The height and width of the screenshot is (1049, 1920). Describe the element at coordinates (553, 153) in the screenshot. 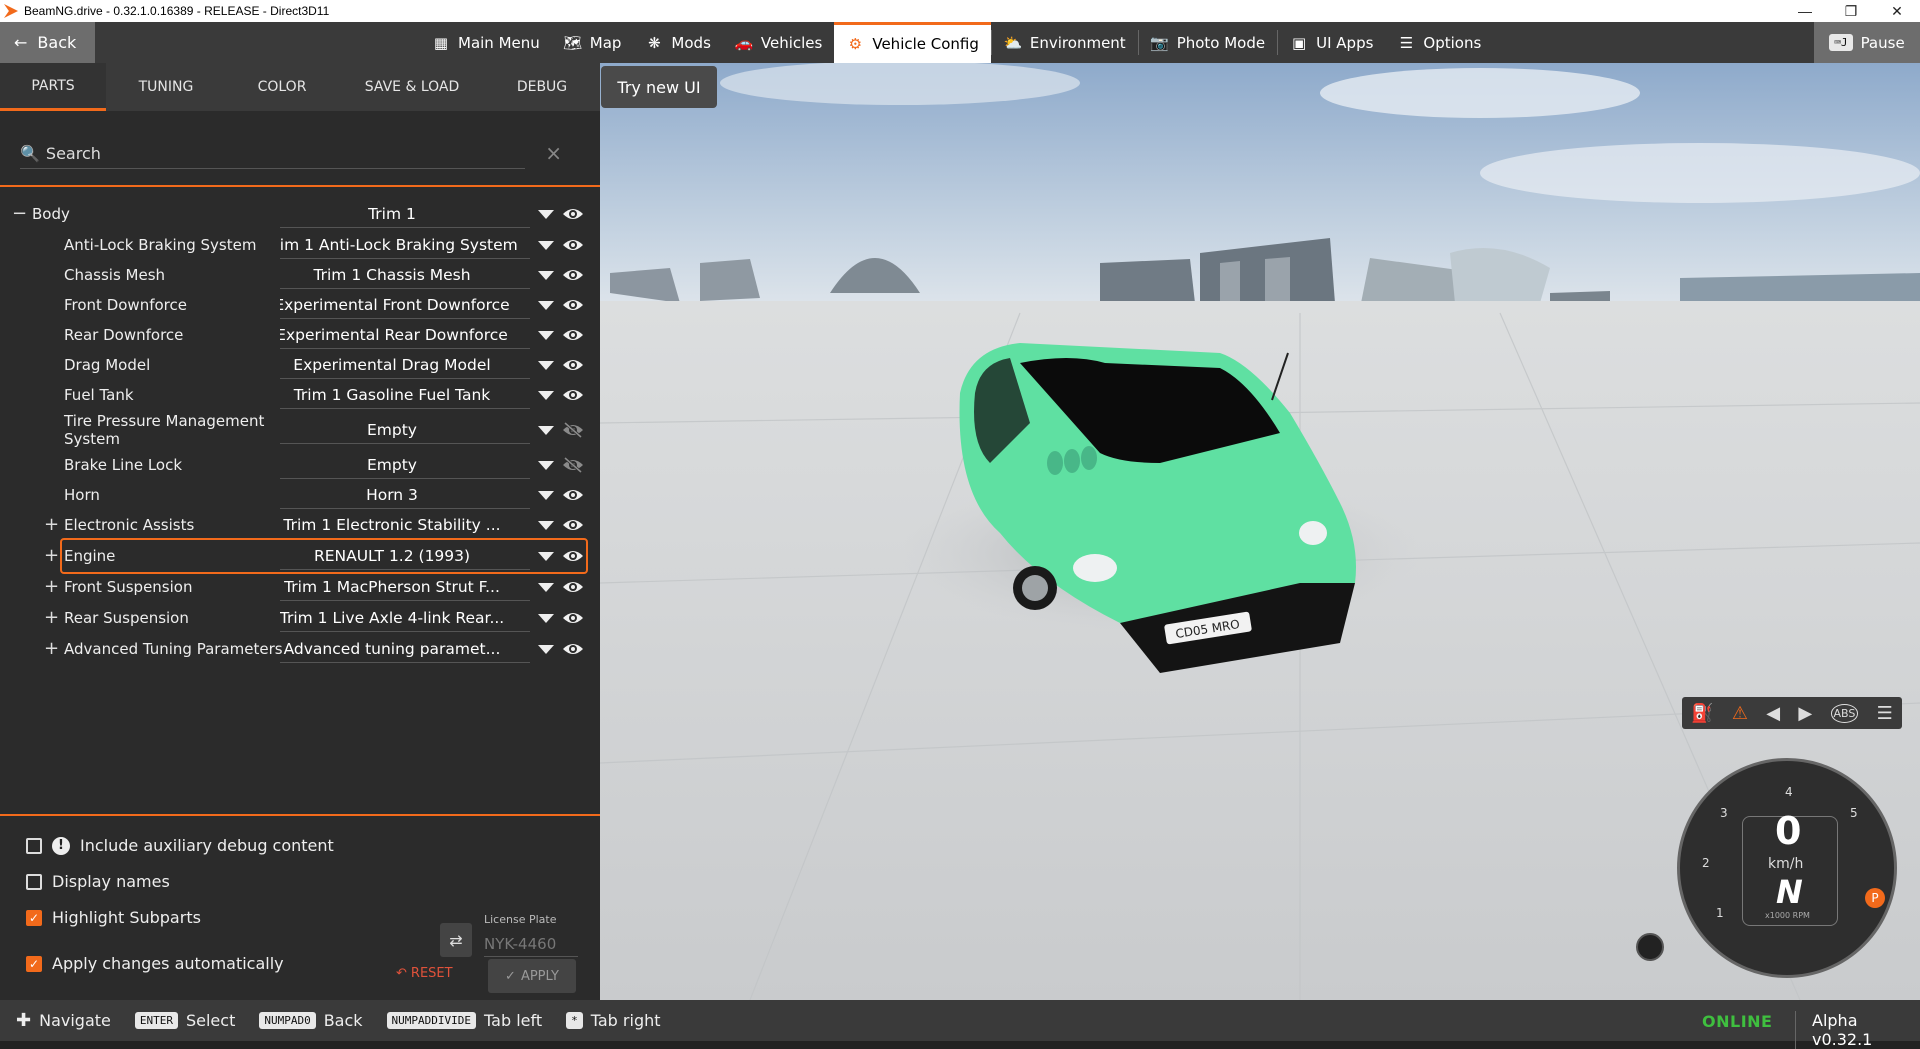

I see `clear-search-icon: ×` at that location.